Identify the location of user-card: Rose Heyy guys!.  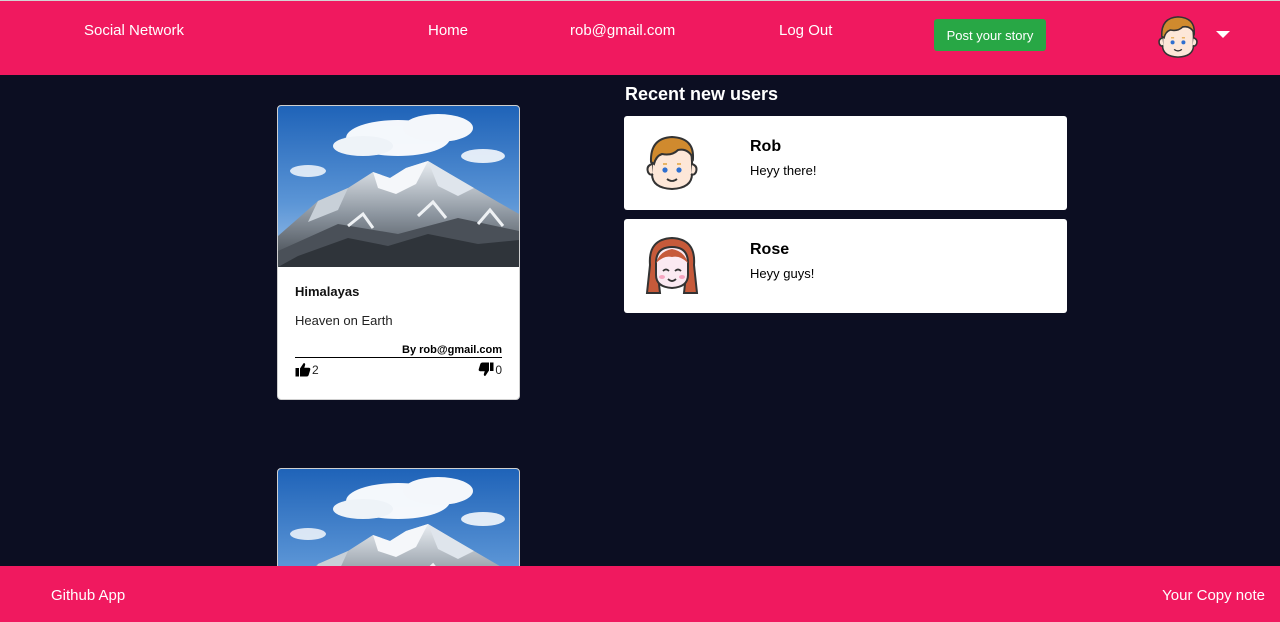
(845, 266).